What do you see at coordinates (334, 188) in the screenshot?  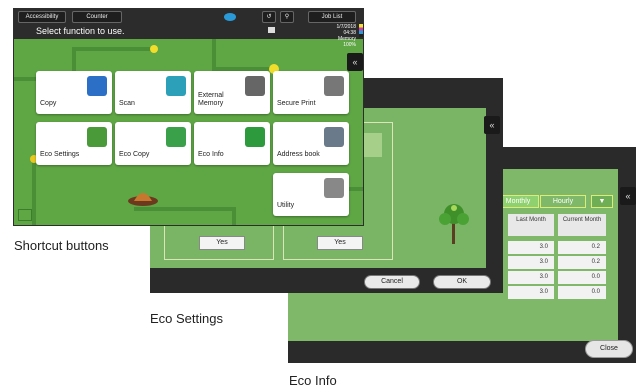 I see `utility-gear-icon` at bounding box center [334, 188].